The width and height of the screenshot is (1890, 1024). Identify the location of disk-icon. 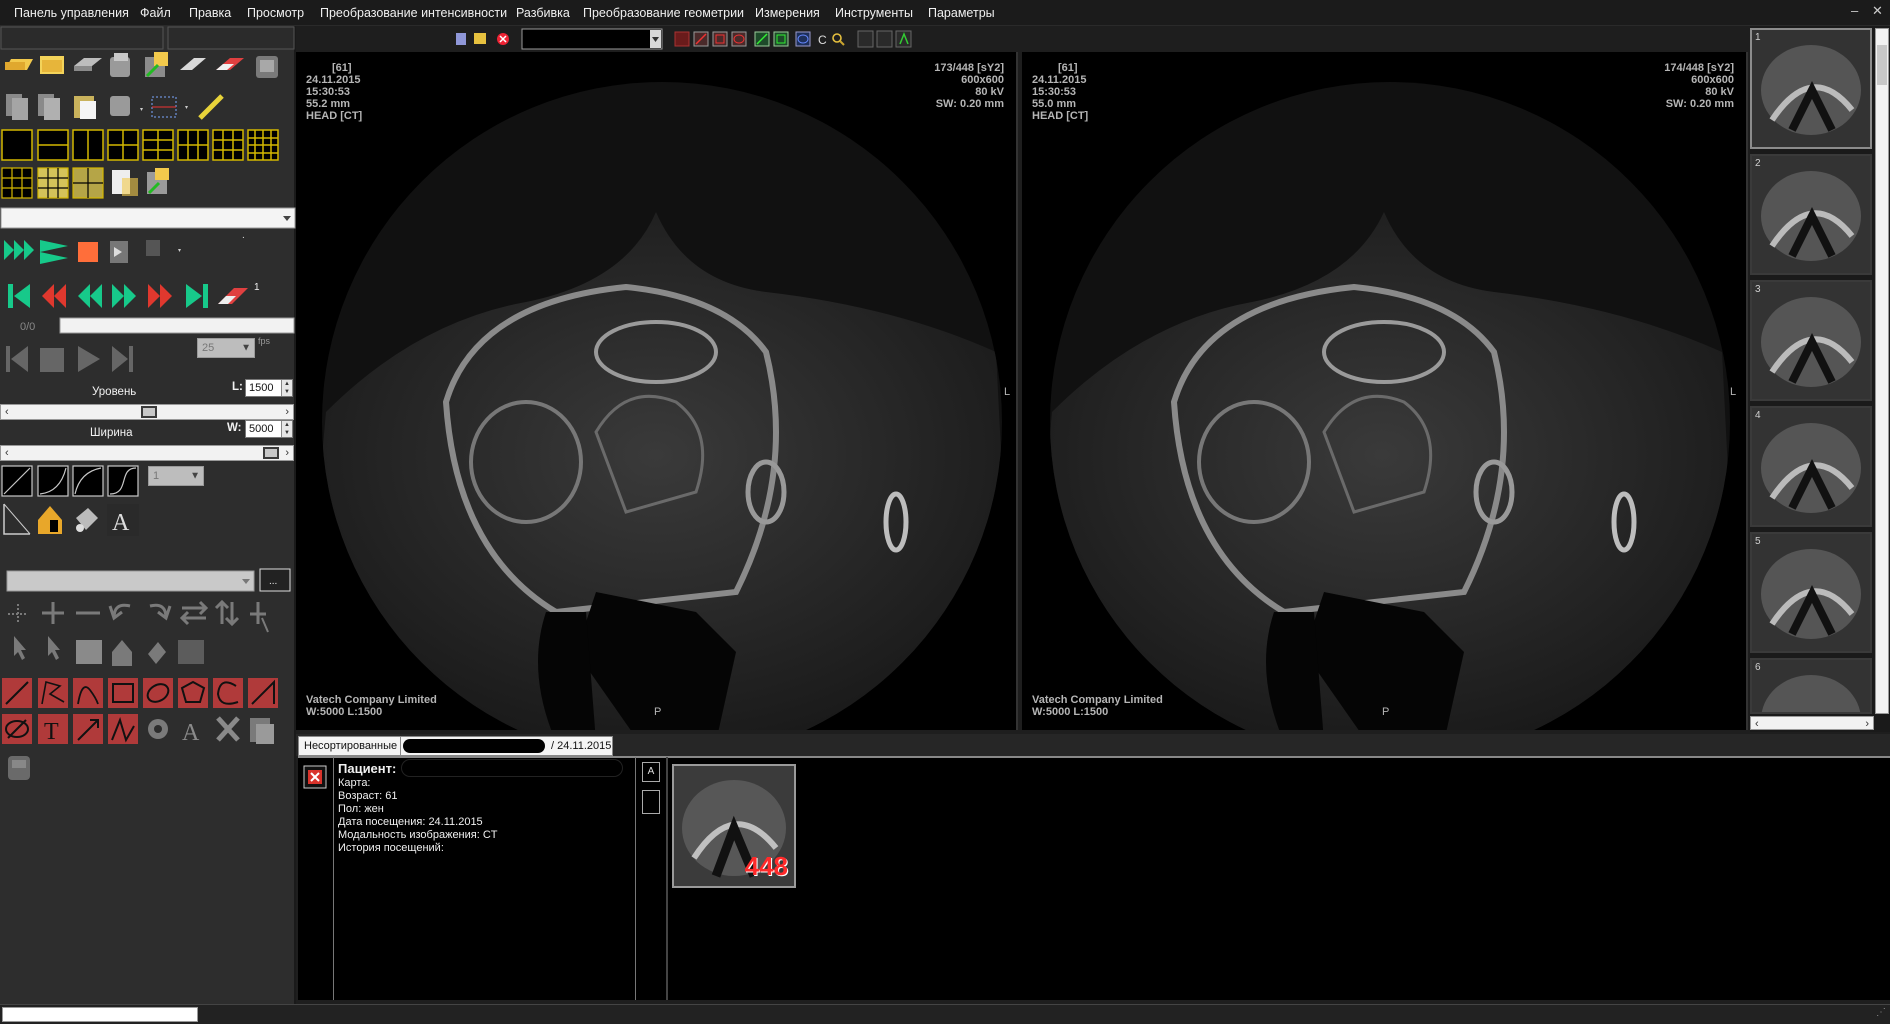
(88, 64).